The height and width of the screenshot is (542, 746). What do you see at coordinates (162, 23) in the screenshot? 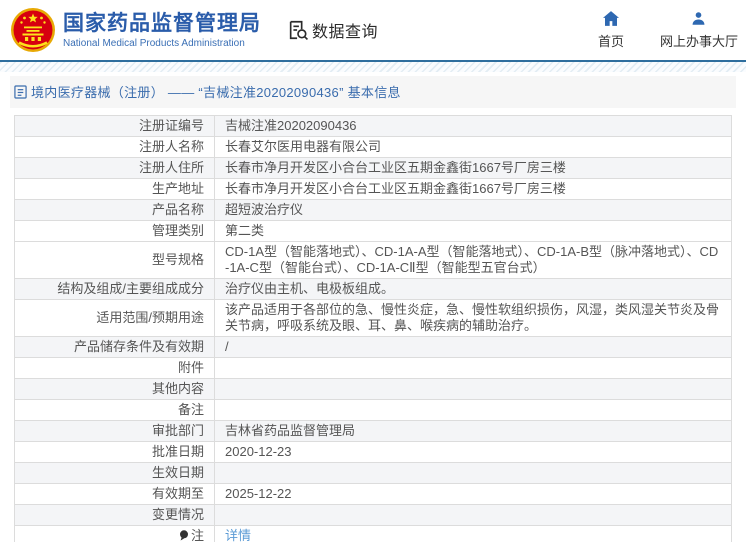
I see `agency-title: 国家药品监督管理局` at bounding box center [162, 23].